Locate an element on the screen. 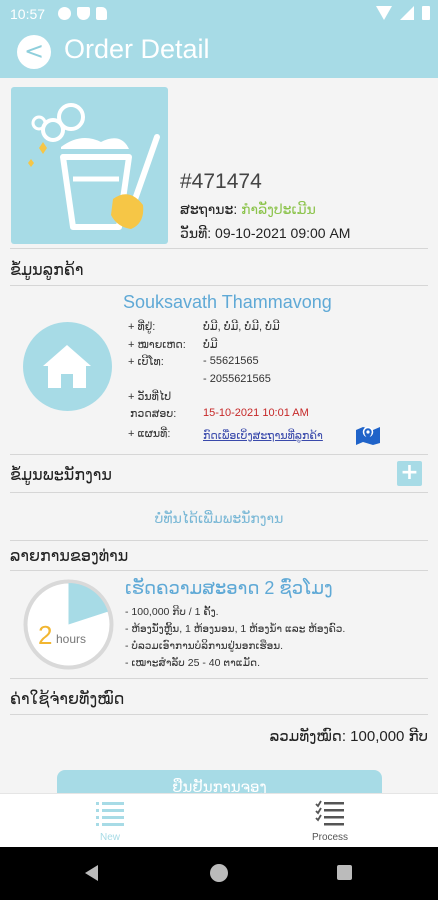  address-label: + ທີ່ຢູ່: is located at coordinates (142, 327).